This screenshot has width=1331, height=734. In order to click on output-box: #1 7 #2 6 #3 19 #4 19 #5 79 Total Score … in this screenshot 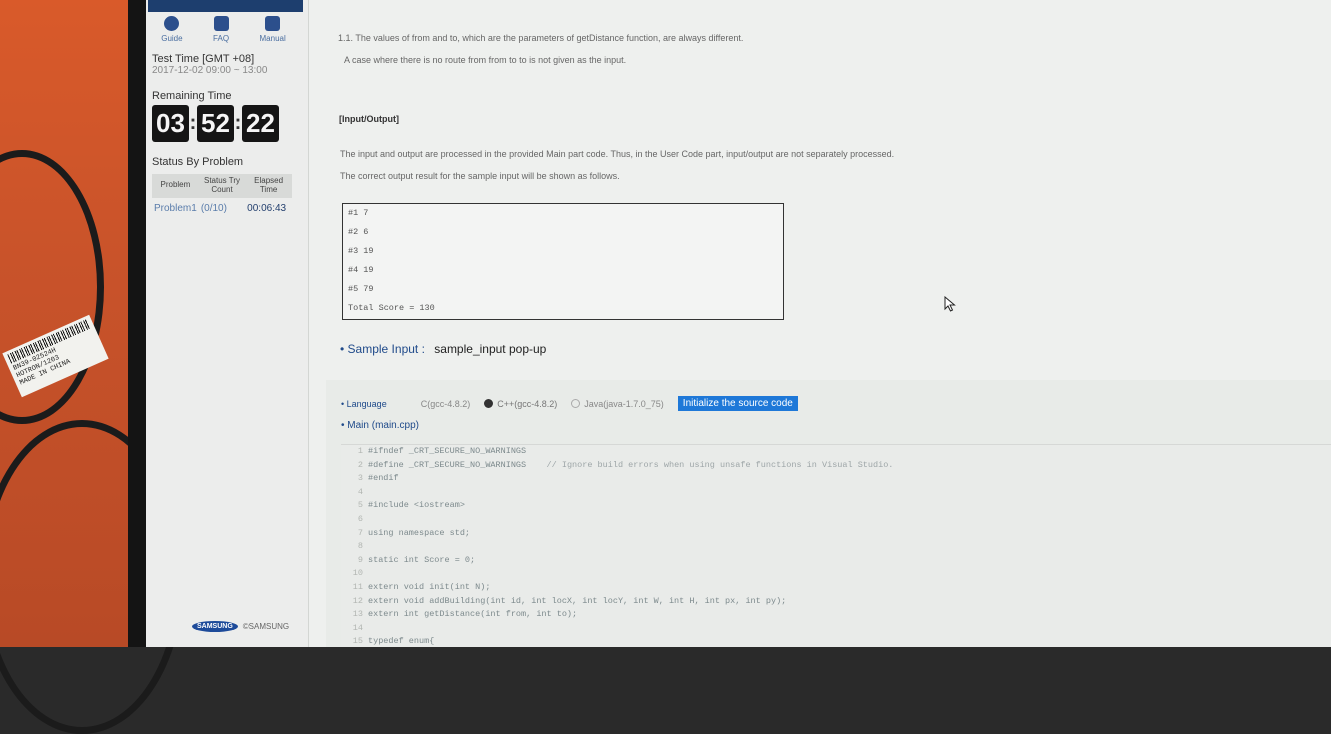, I will do `click(563, 261)`.